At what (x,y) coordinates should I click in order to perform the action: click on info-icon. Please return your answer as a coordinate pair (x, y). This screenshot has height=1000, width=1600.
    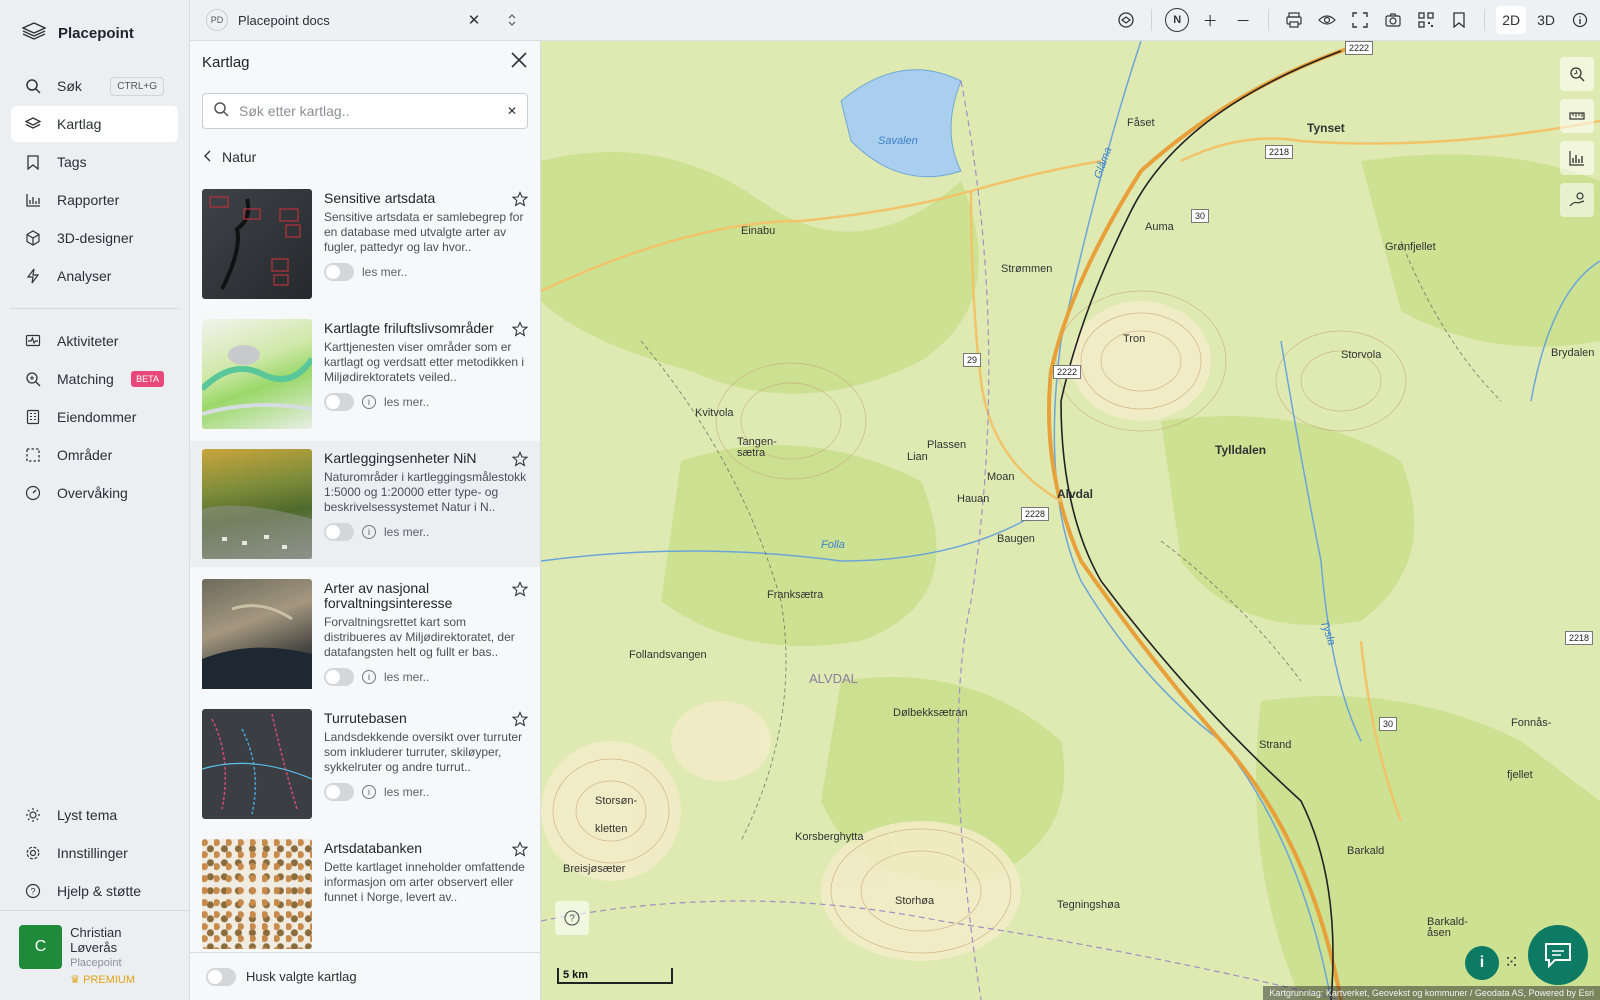
    Looking at the image, I should click on (1580, 20).